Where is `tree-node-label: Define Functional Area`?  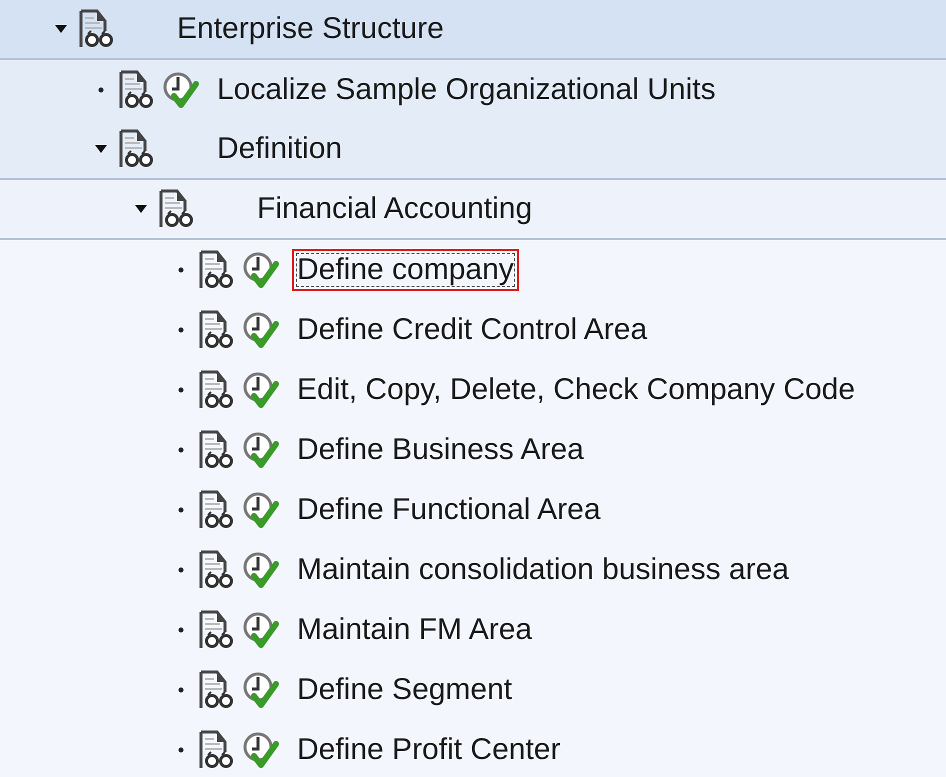 tree-node-label: Define Functional Area is located at coordinates (449, 510).